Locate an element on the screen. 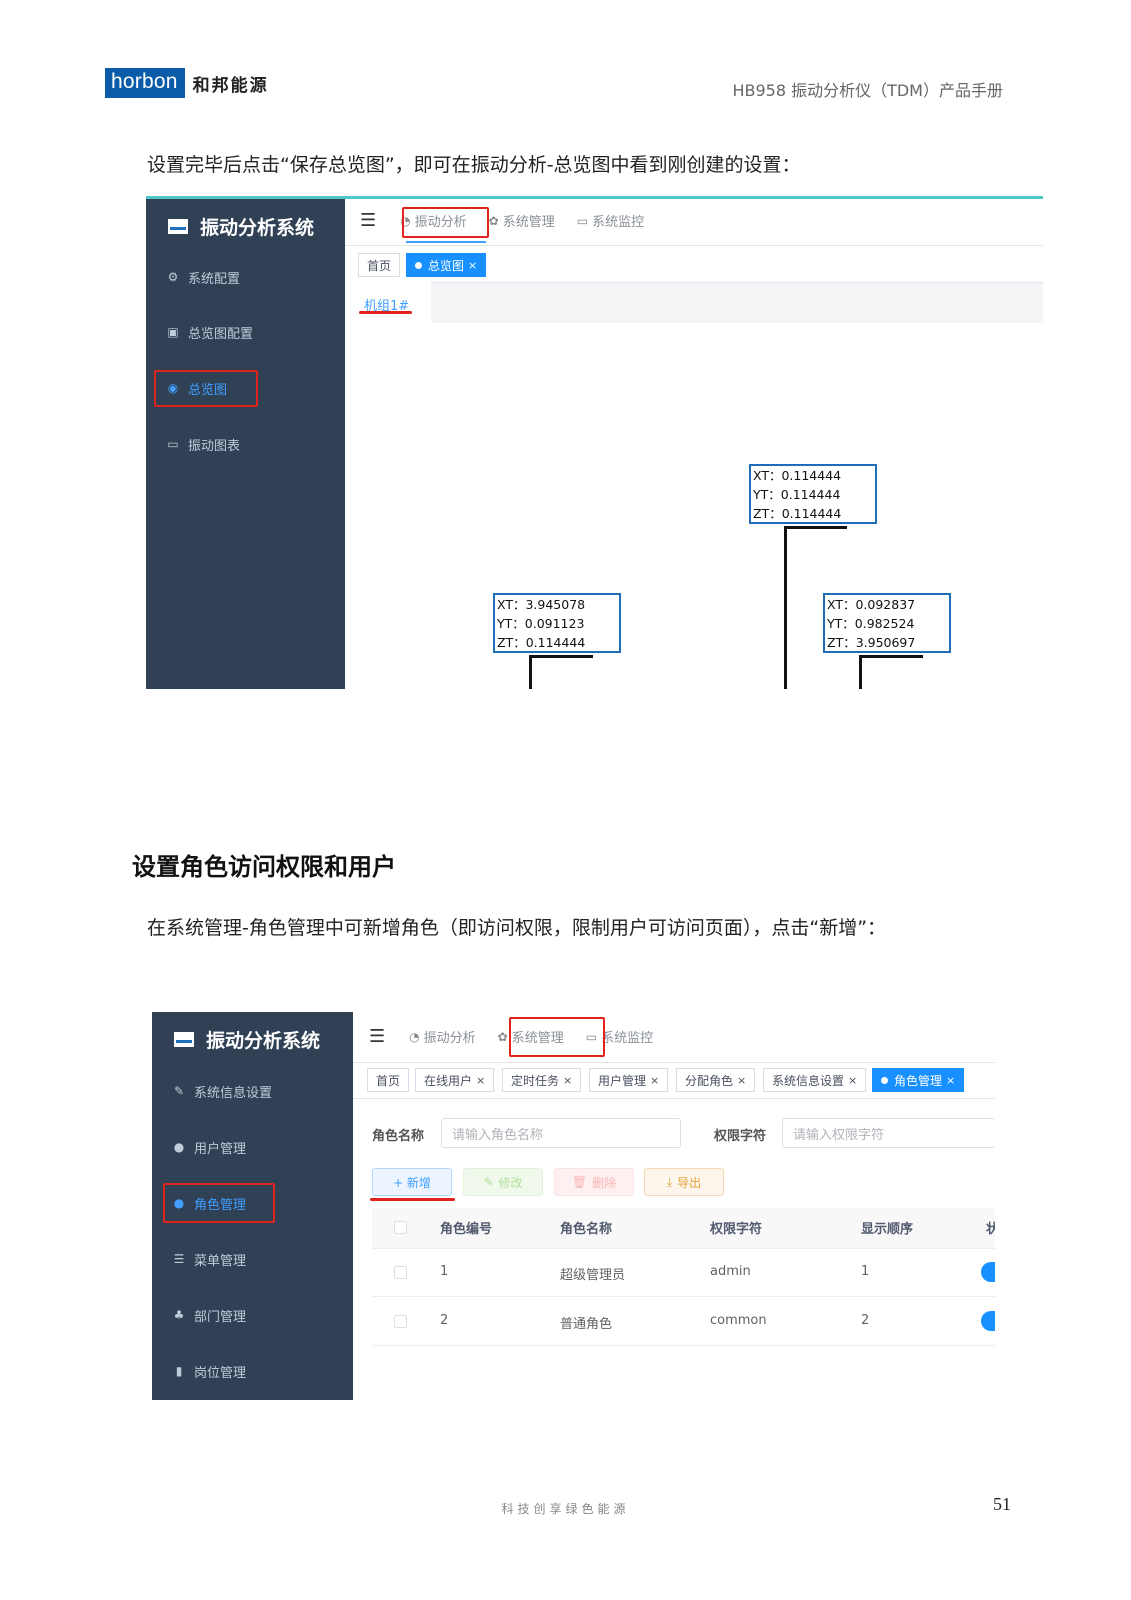 The width and height of the screenshot is (1131, 1600). sidebar-item-overview-config: ▣ 总览图配置 is located at coordinates (245, 332).